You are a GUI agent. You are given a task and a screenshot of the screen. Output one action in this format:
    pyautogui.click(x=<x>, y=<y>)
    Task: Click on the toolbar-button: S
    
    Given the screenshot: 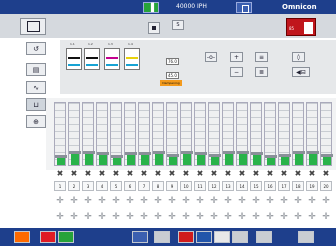 What is the action you would take?
    pyautogui.click(x=178, y=25)
    